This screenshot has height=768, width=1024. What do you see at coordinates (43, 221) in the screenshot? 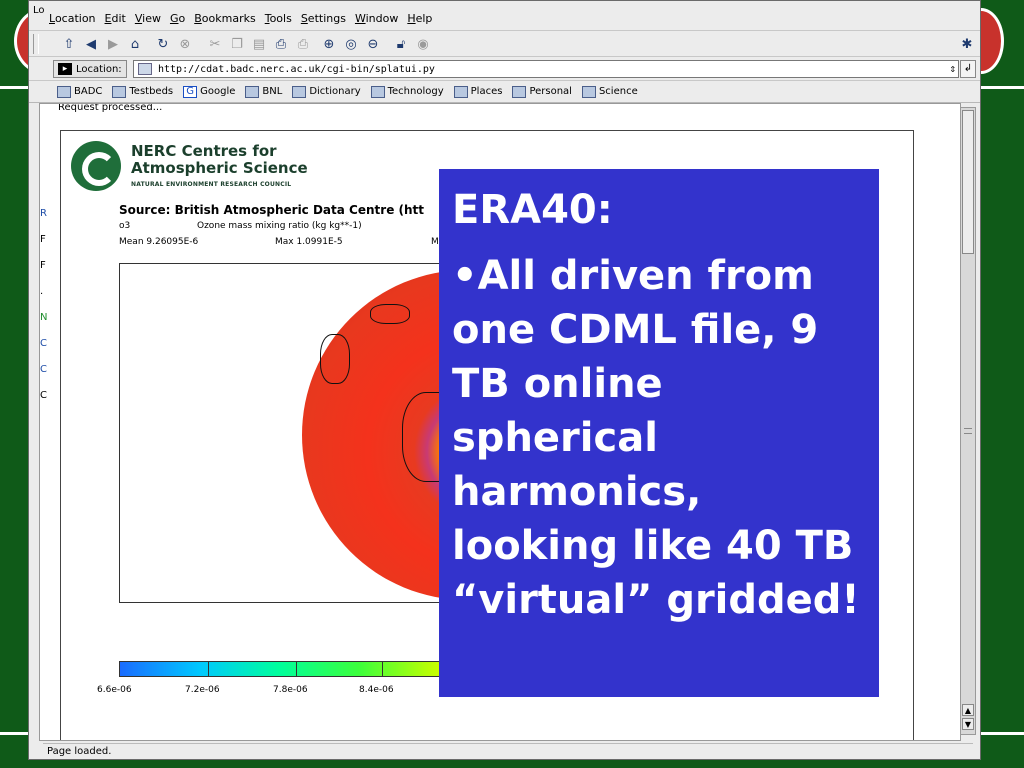
I see `margin-char: R` at bounding box center [43, 221].